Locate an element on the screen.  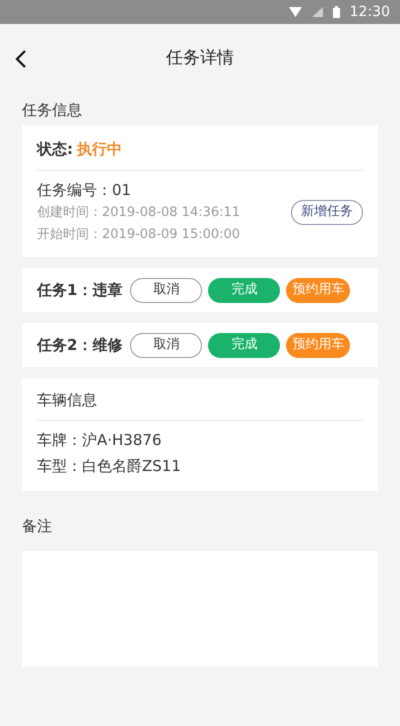
clock: 12:30 is located at coordinates (370, 12).